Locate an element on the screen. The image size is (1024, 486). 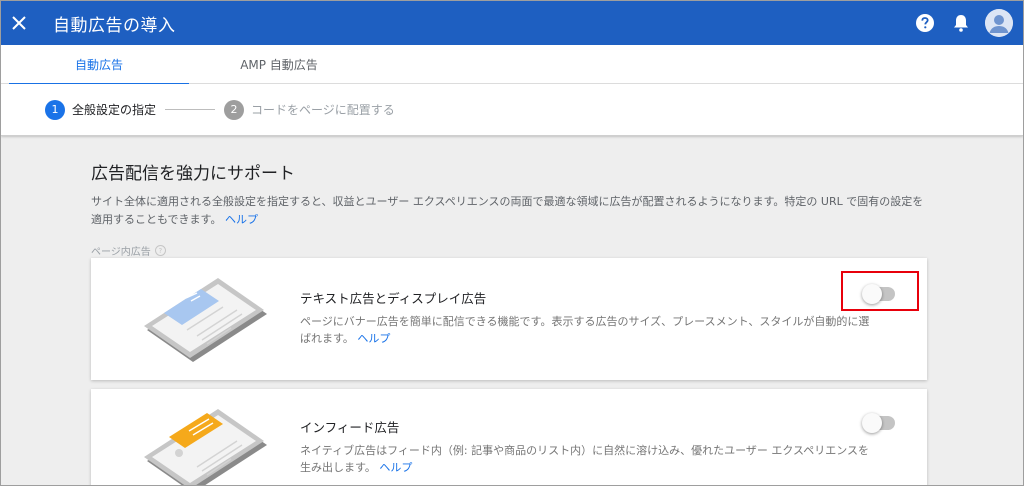
avatar is located at coordinates (999, 23).